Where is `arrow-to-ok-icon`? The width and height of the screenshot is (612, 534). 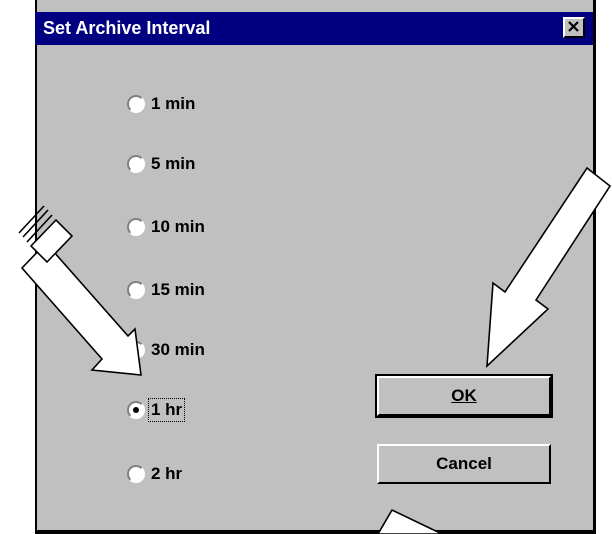
arrow-to-ok-icon is located at coordinates (549, 267).